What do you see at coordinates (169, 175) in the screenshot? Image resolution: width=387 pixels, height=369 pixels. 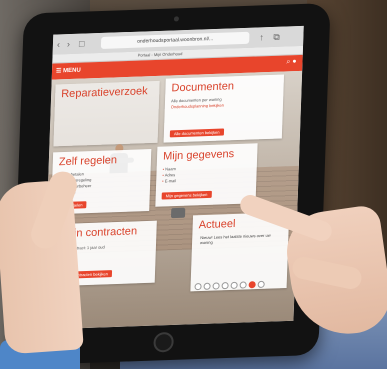 I see `mijn-gegevens-list: Naam Adres E-mail` at bounding box center [169, 175].